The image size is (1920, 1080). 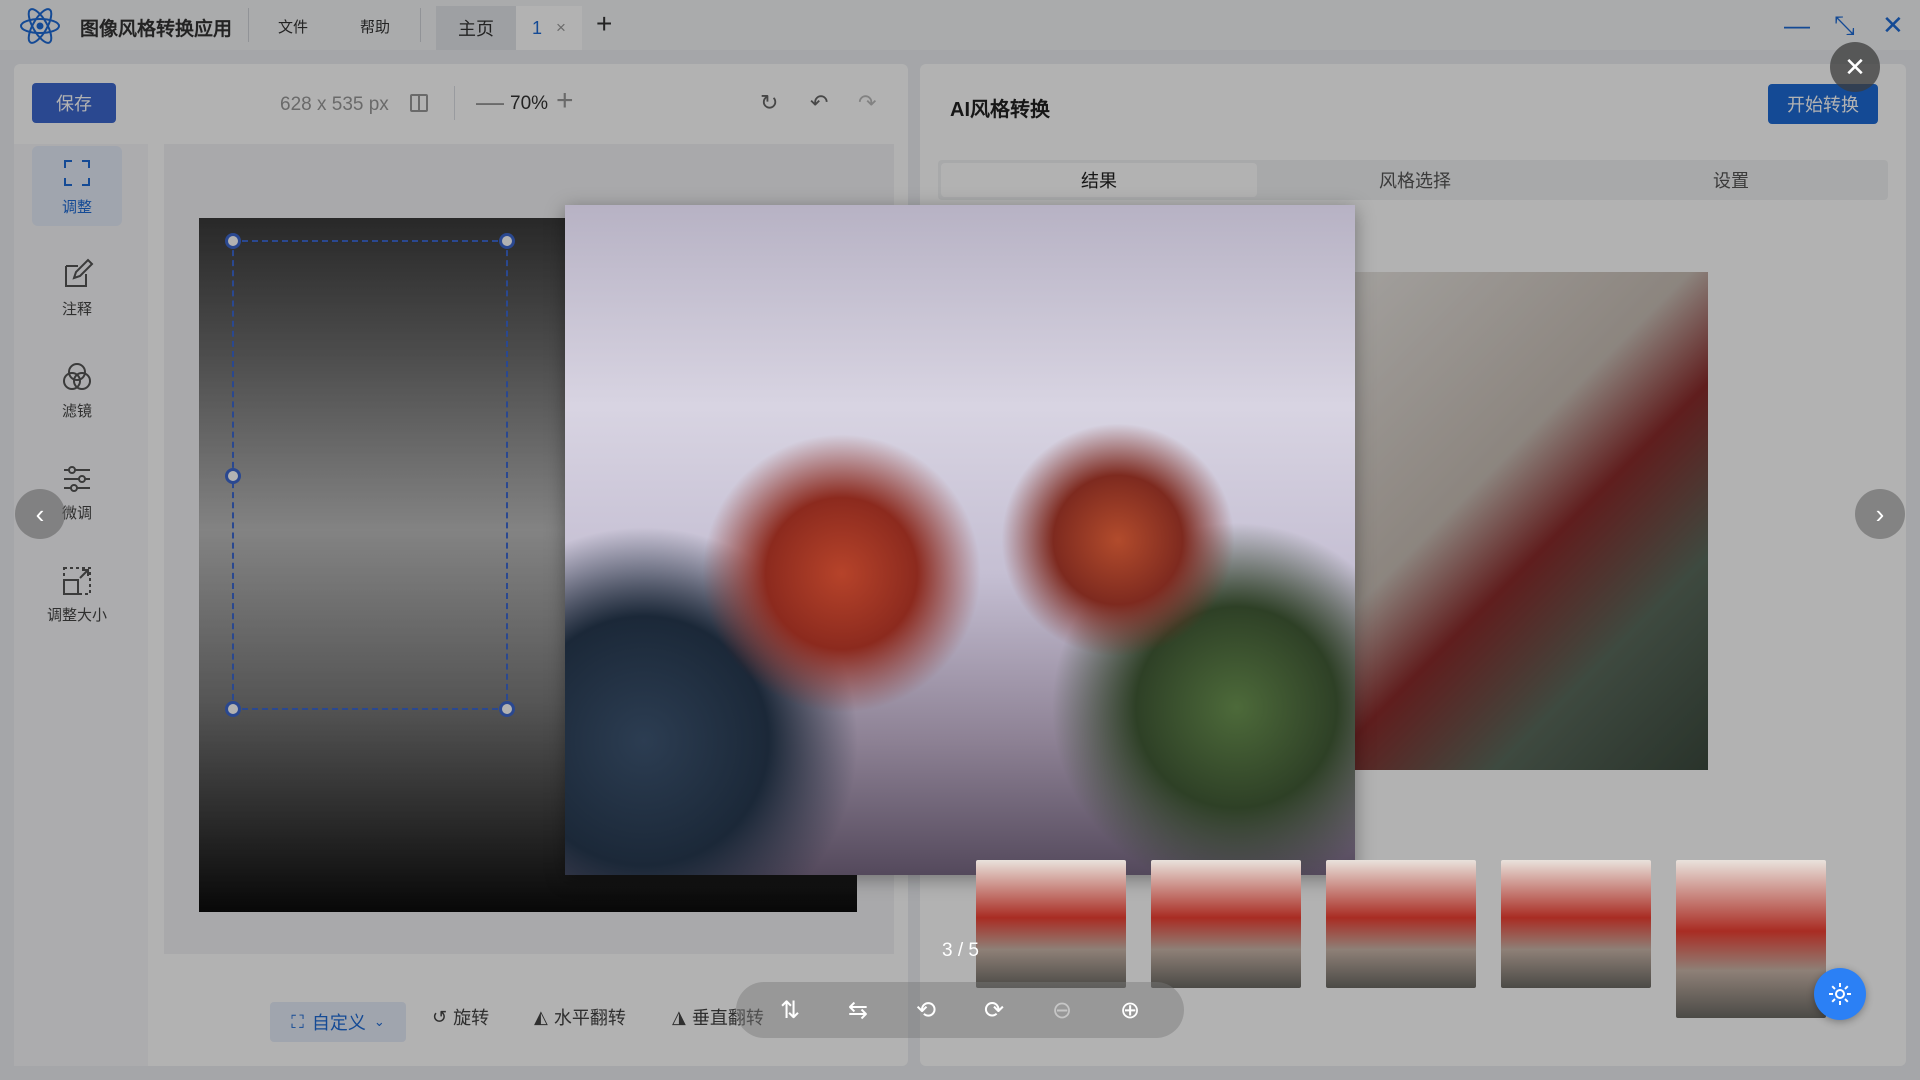 What do you see at coordinates (994, 1010) in the screenshot?
I see `rotate-right-icon: ⟳` at bounding box center [994, 1010].